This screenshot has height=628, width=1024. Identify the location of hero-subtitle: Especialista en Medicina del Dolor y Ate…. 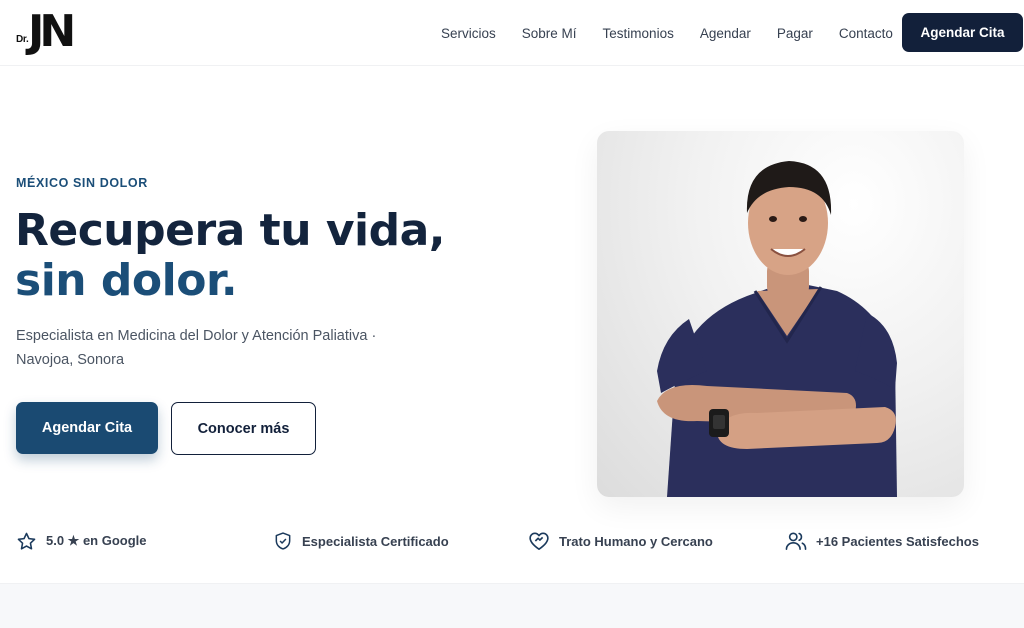
(196, 348).